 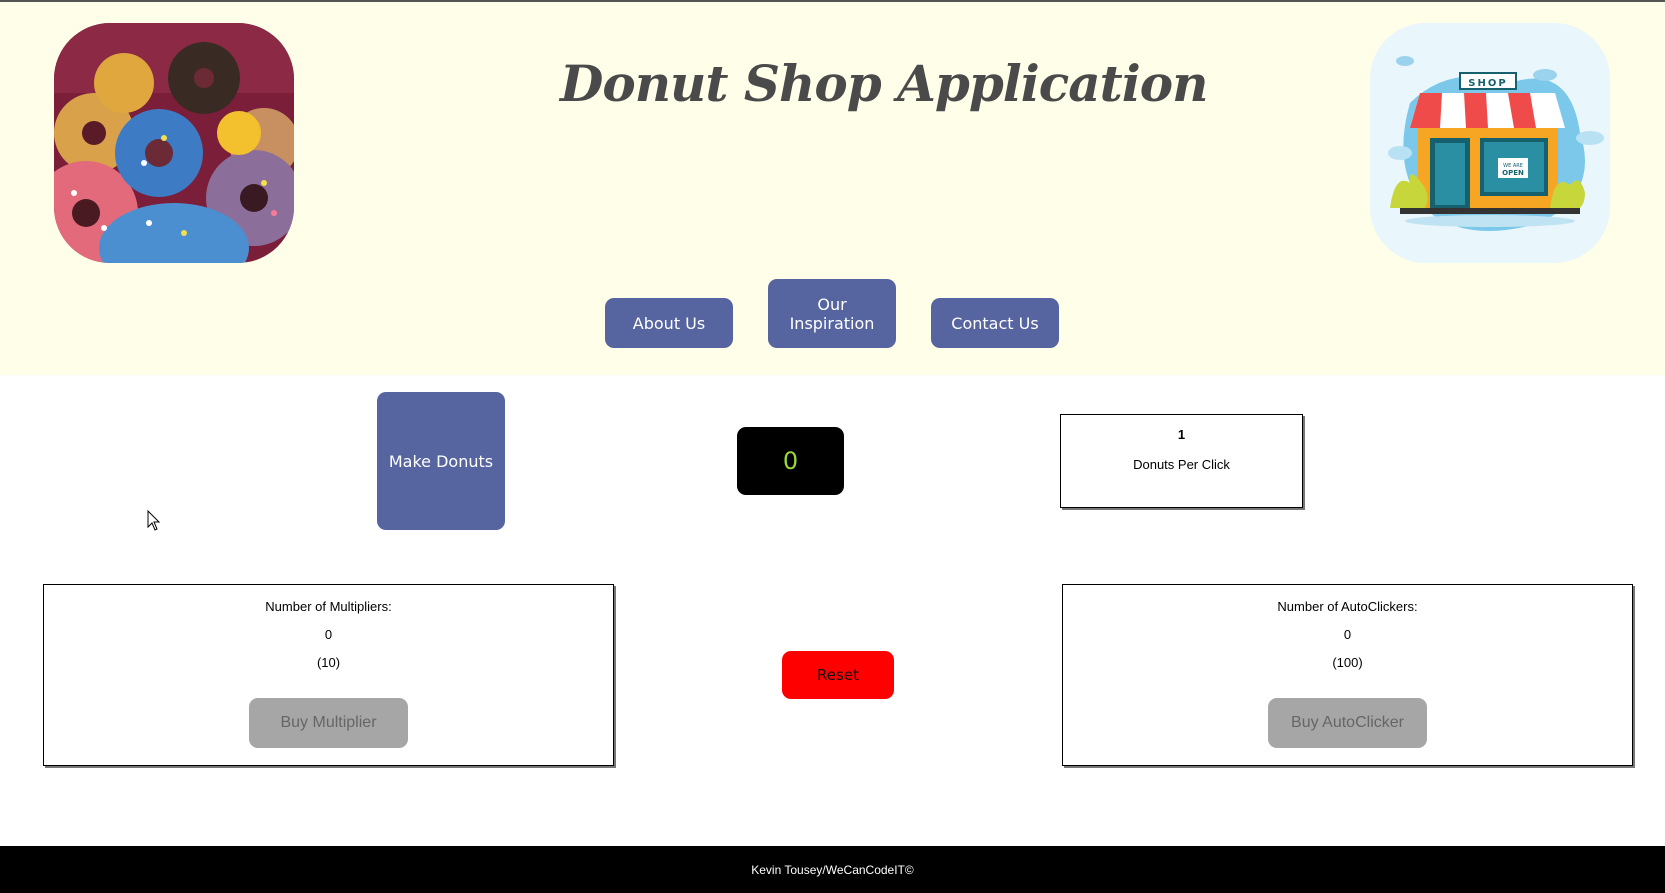 I want to click on donuts-per-click-box: 1 Donuts Per Click, so click(x=1181, y=461).